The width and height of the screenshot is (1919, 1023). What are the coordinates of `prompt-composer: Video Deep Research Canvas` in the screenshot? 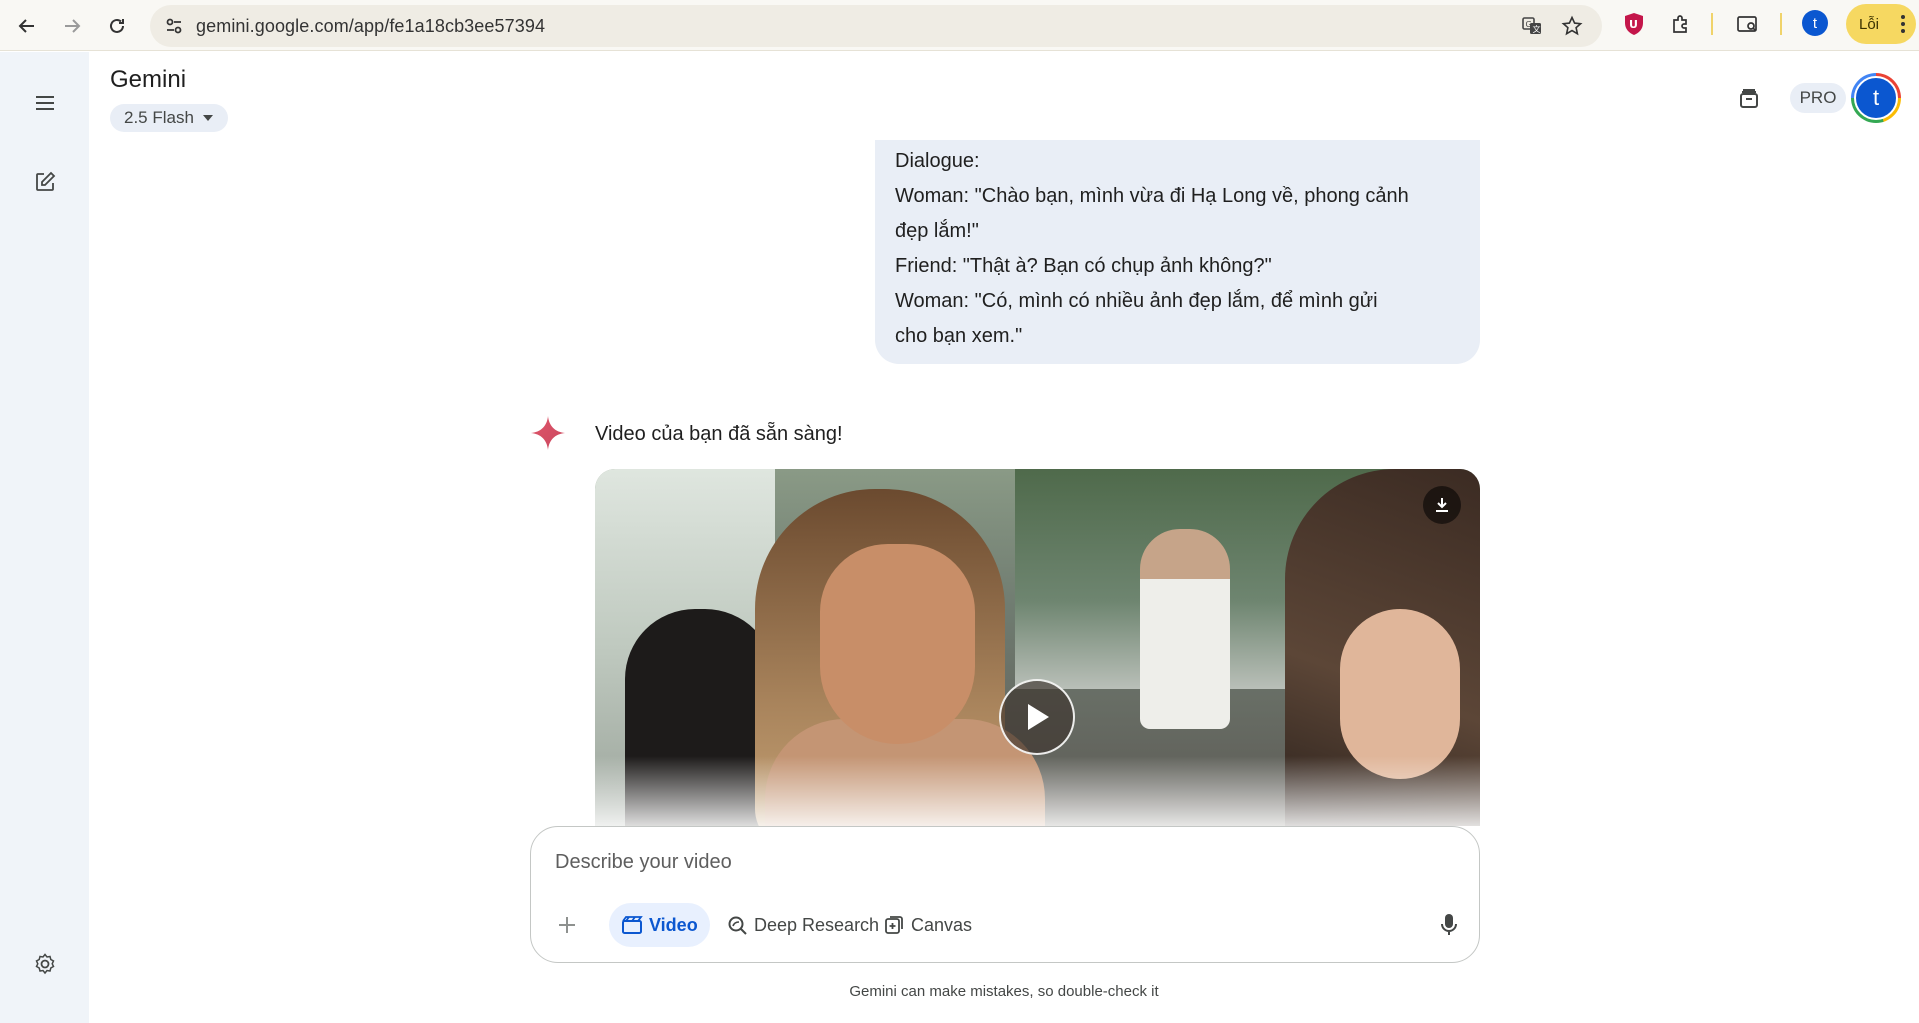 It's located at (1005, 894).